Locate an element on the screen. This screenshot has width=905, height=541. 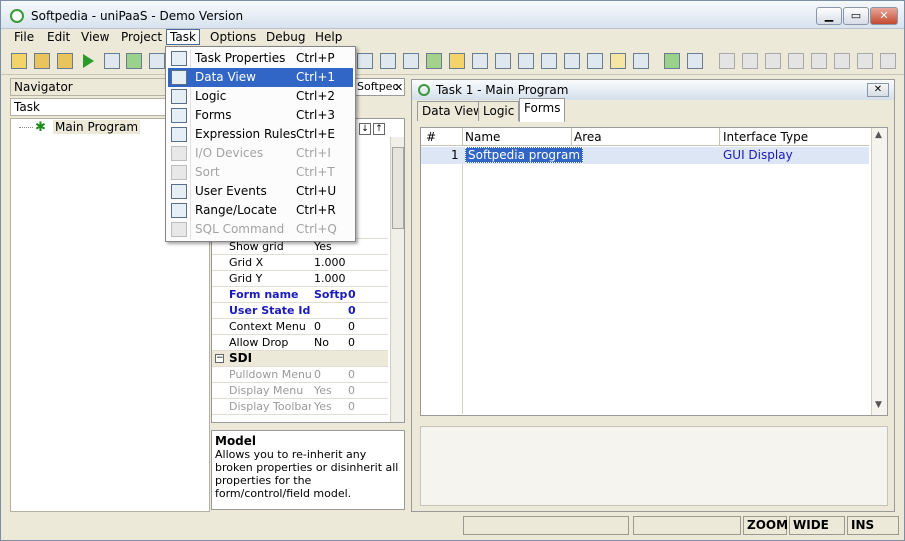
task-properties-icon is located at coordinates (179, 58).